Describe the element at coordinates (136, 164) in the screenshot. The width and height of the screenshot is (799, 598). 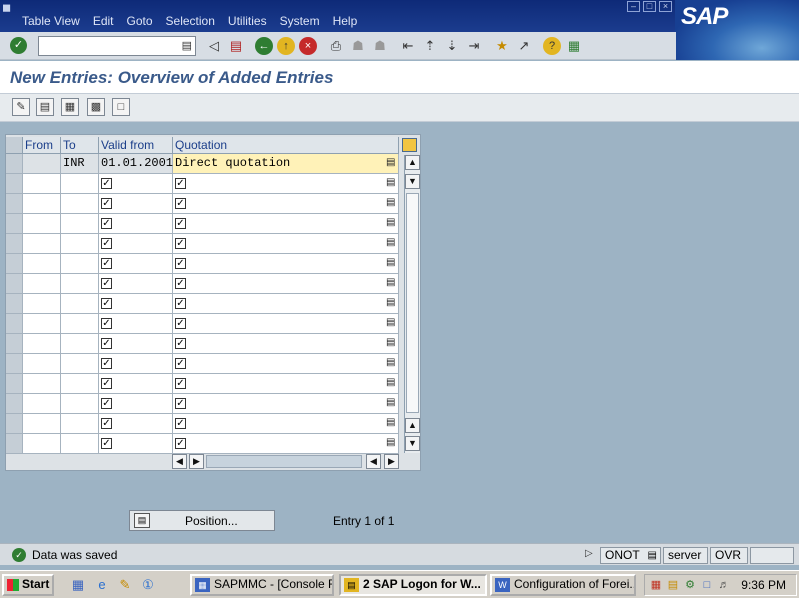
I see `cell-valid-from: 01.01.2001` at that location.